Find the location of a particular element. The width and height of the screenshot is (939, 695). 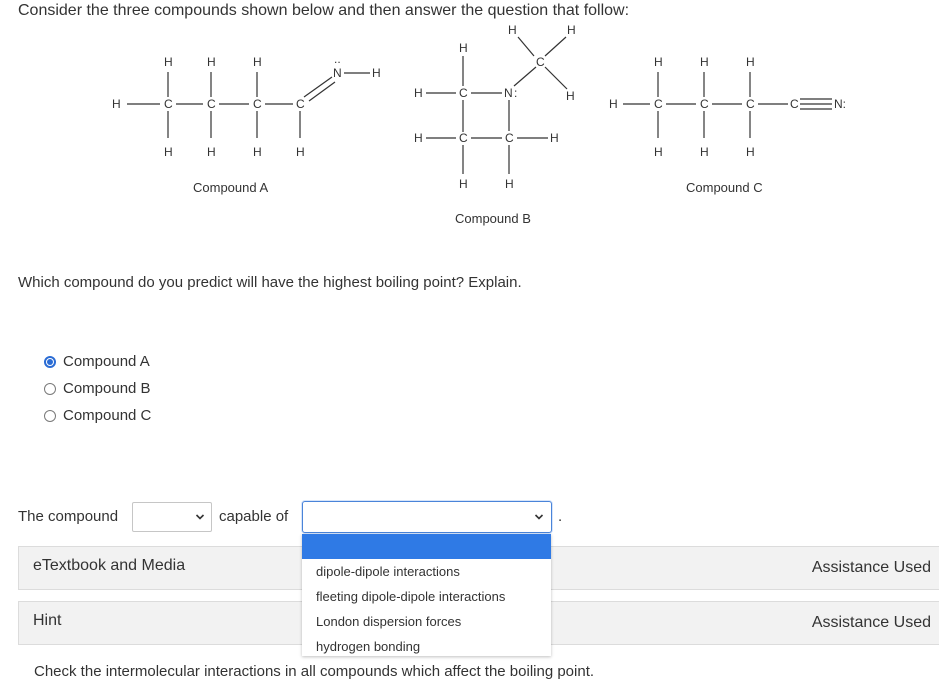

choice-compound-a: Compound A is located at coordinates (97, 361).